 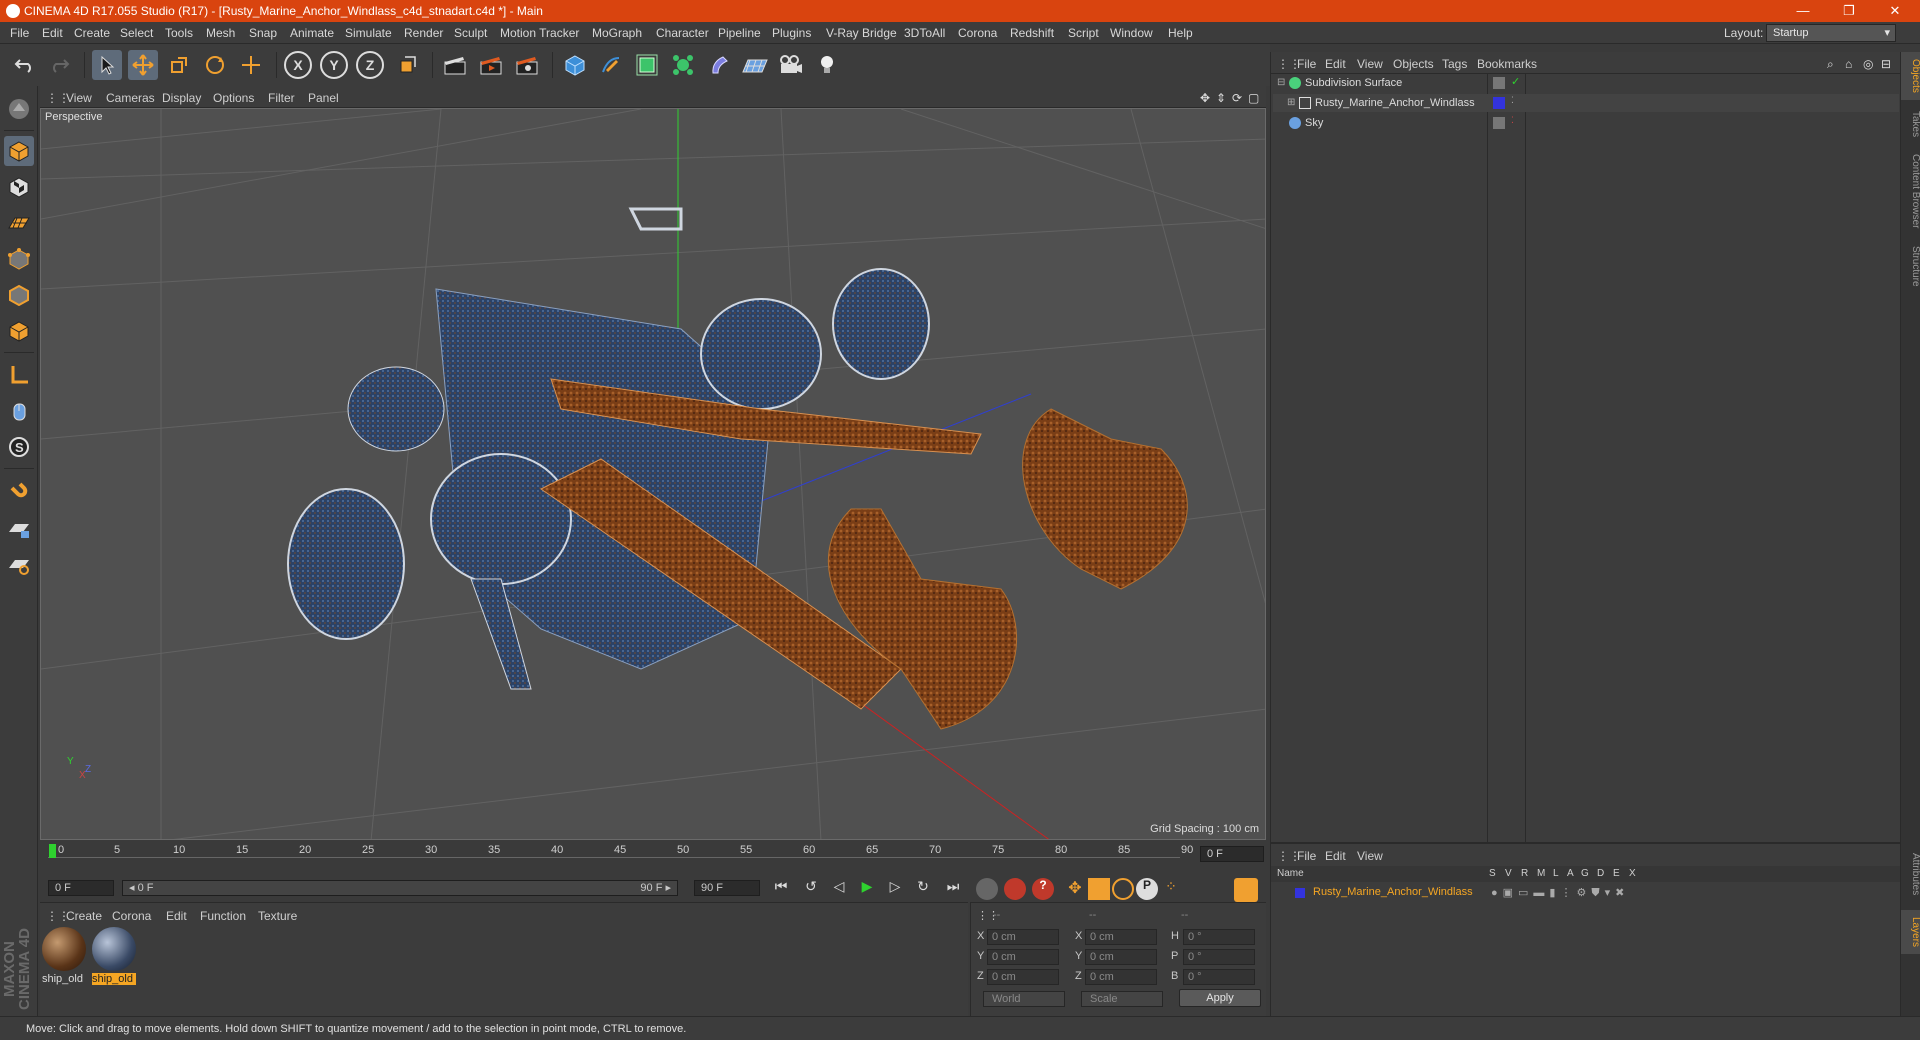 What do you see at coordinates (611, 65) in the screenshot?
I see `add-spline-button` at bounding box center [611, 65].